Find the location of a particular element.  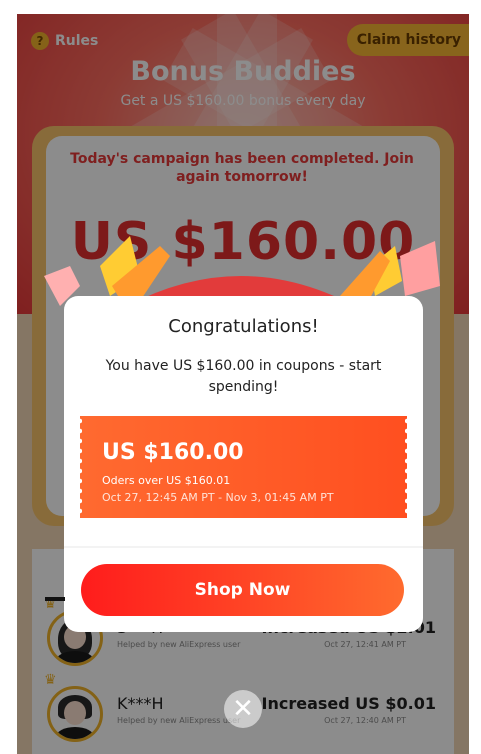

coupon-condition: Oders over US $160.01 is located at coordinates (166, 480).